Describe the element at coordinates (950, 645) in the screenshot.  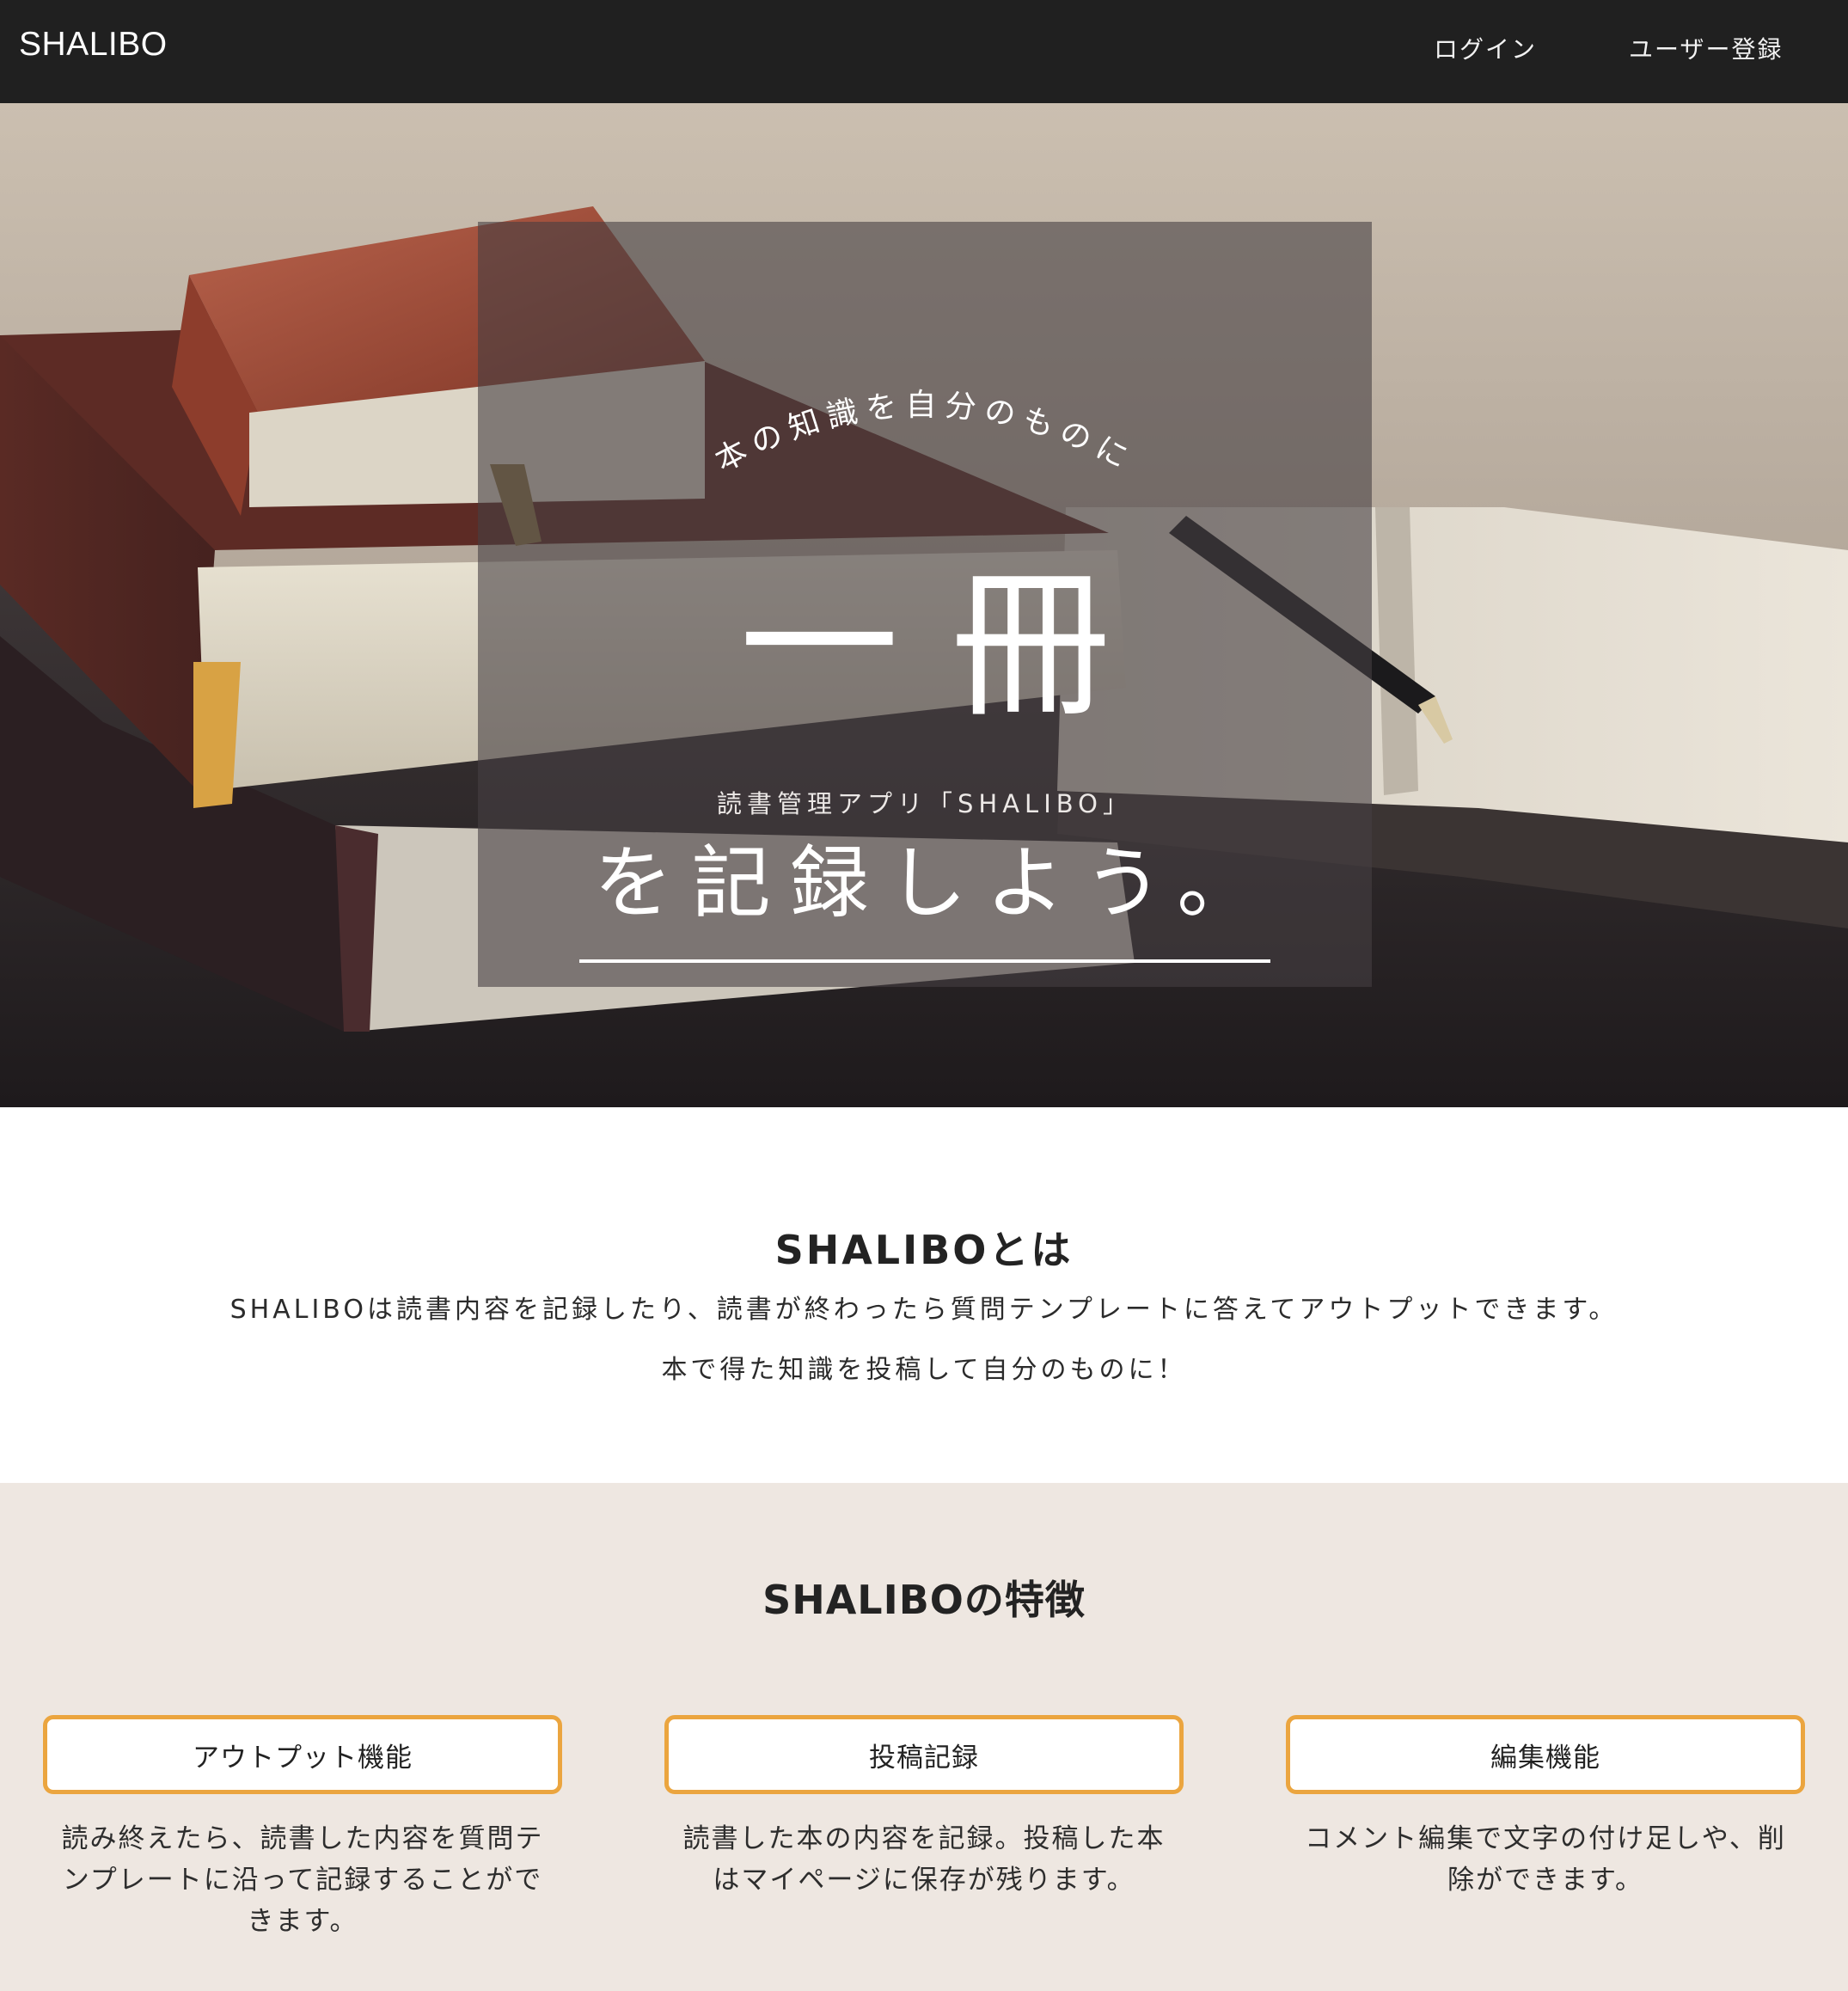
I see `hero-kanji: 一冊` at that location.